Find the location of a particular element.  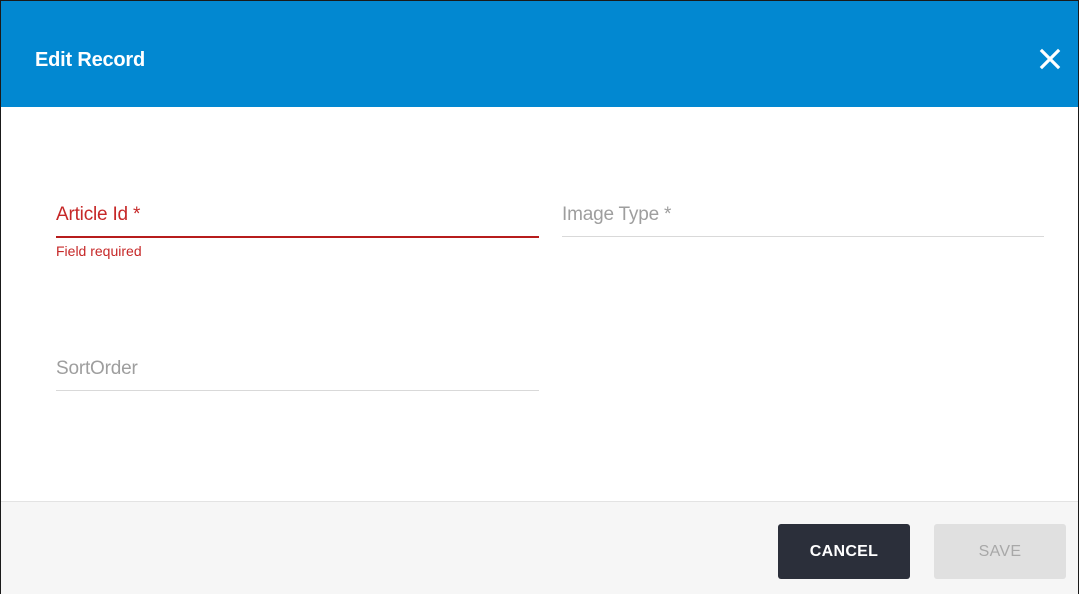

sort-order-underline is located at coordinates (297, 390).